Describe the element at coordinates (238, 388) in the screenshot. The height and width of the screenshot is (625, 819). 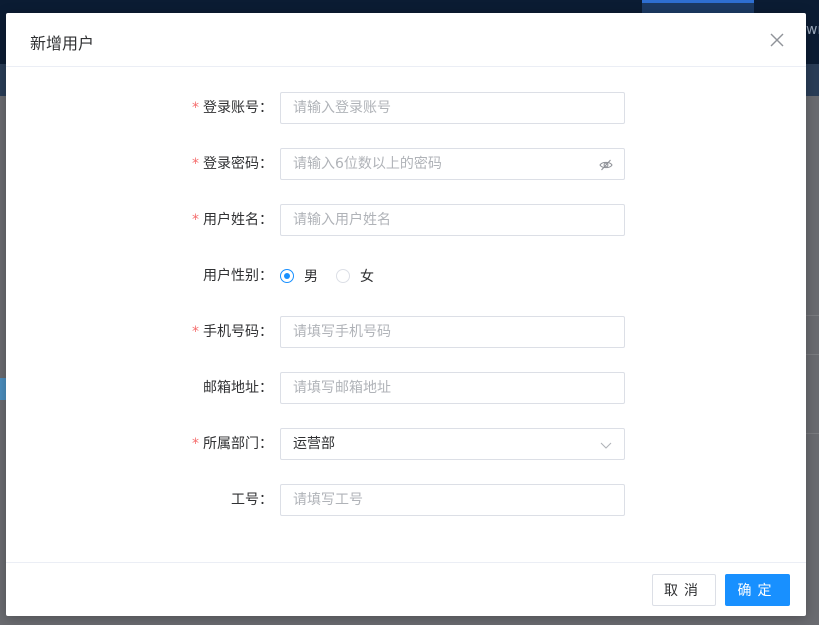
I see `email-label: 邮箱地址：` at that location.